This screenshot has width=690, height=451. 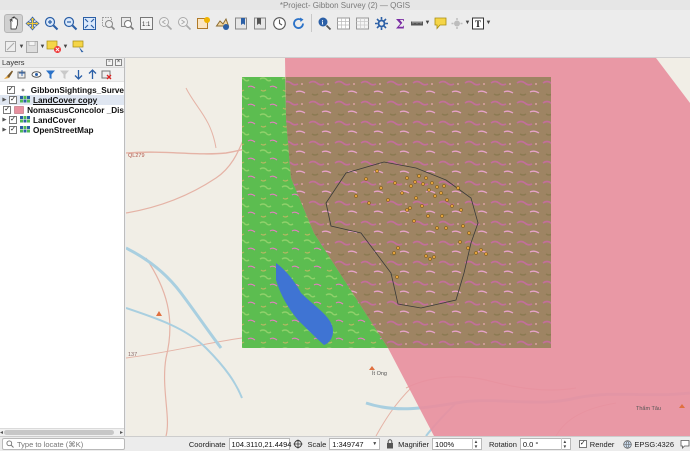 What do you see at coordinates (648, 408) in the screenshot?
I see `place-label: Thẩm Tâu` at bounding box center [648, 408].